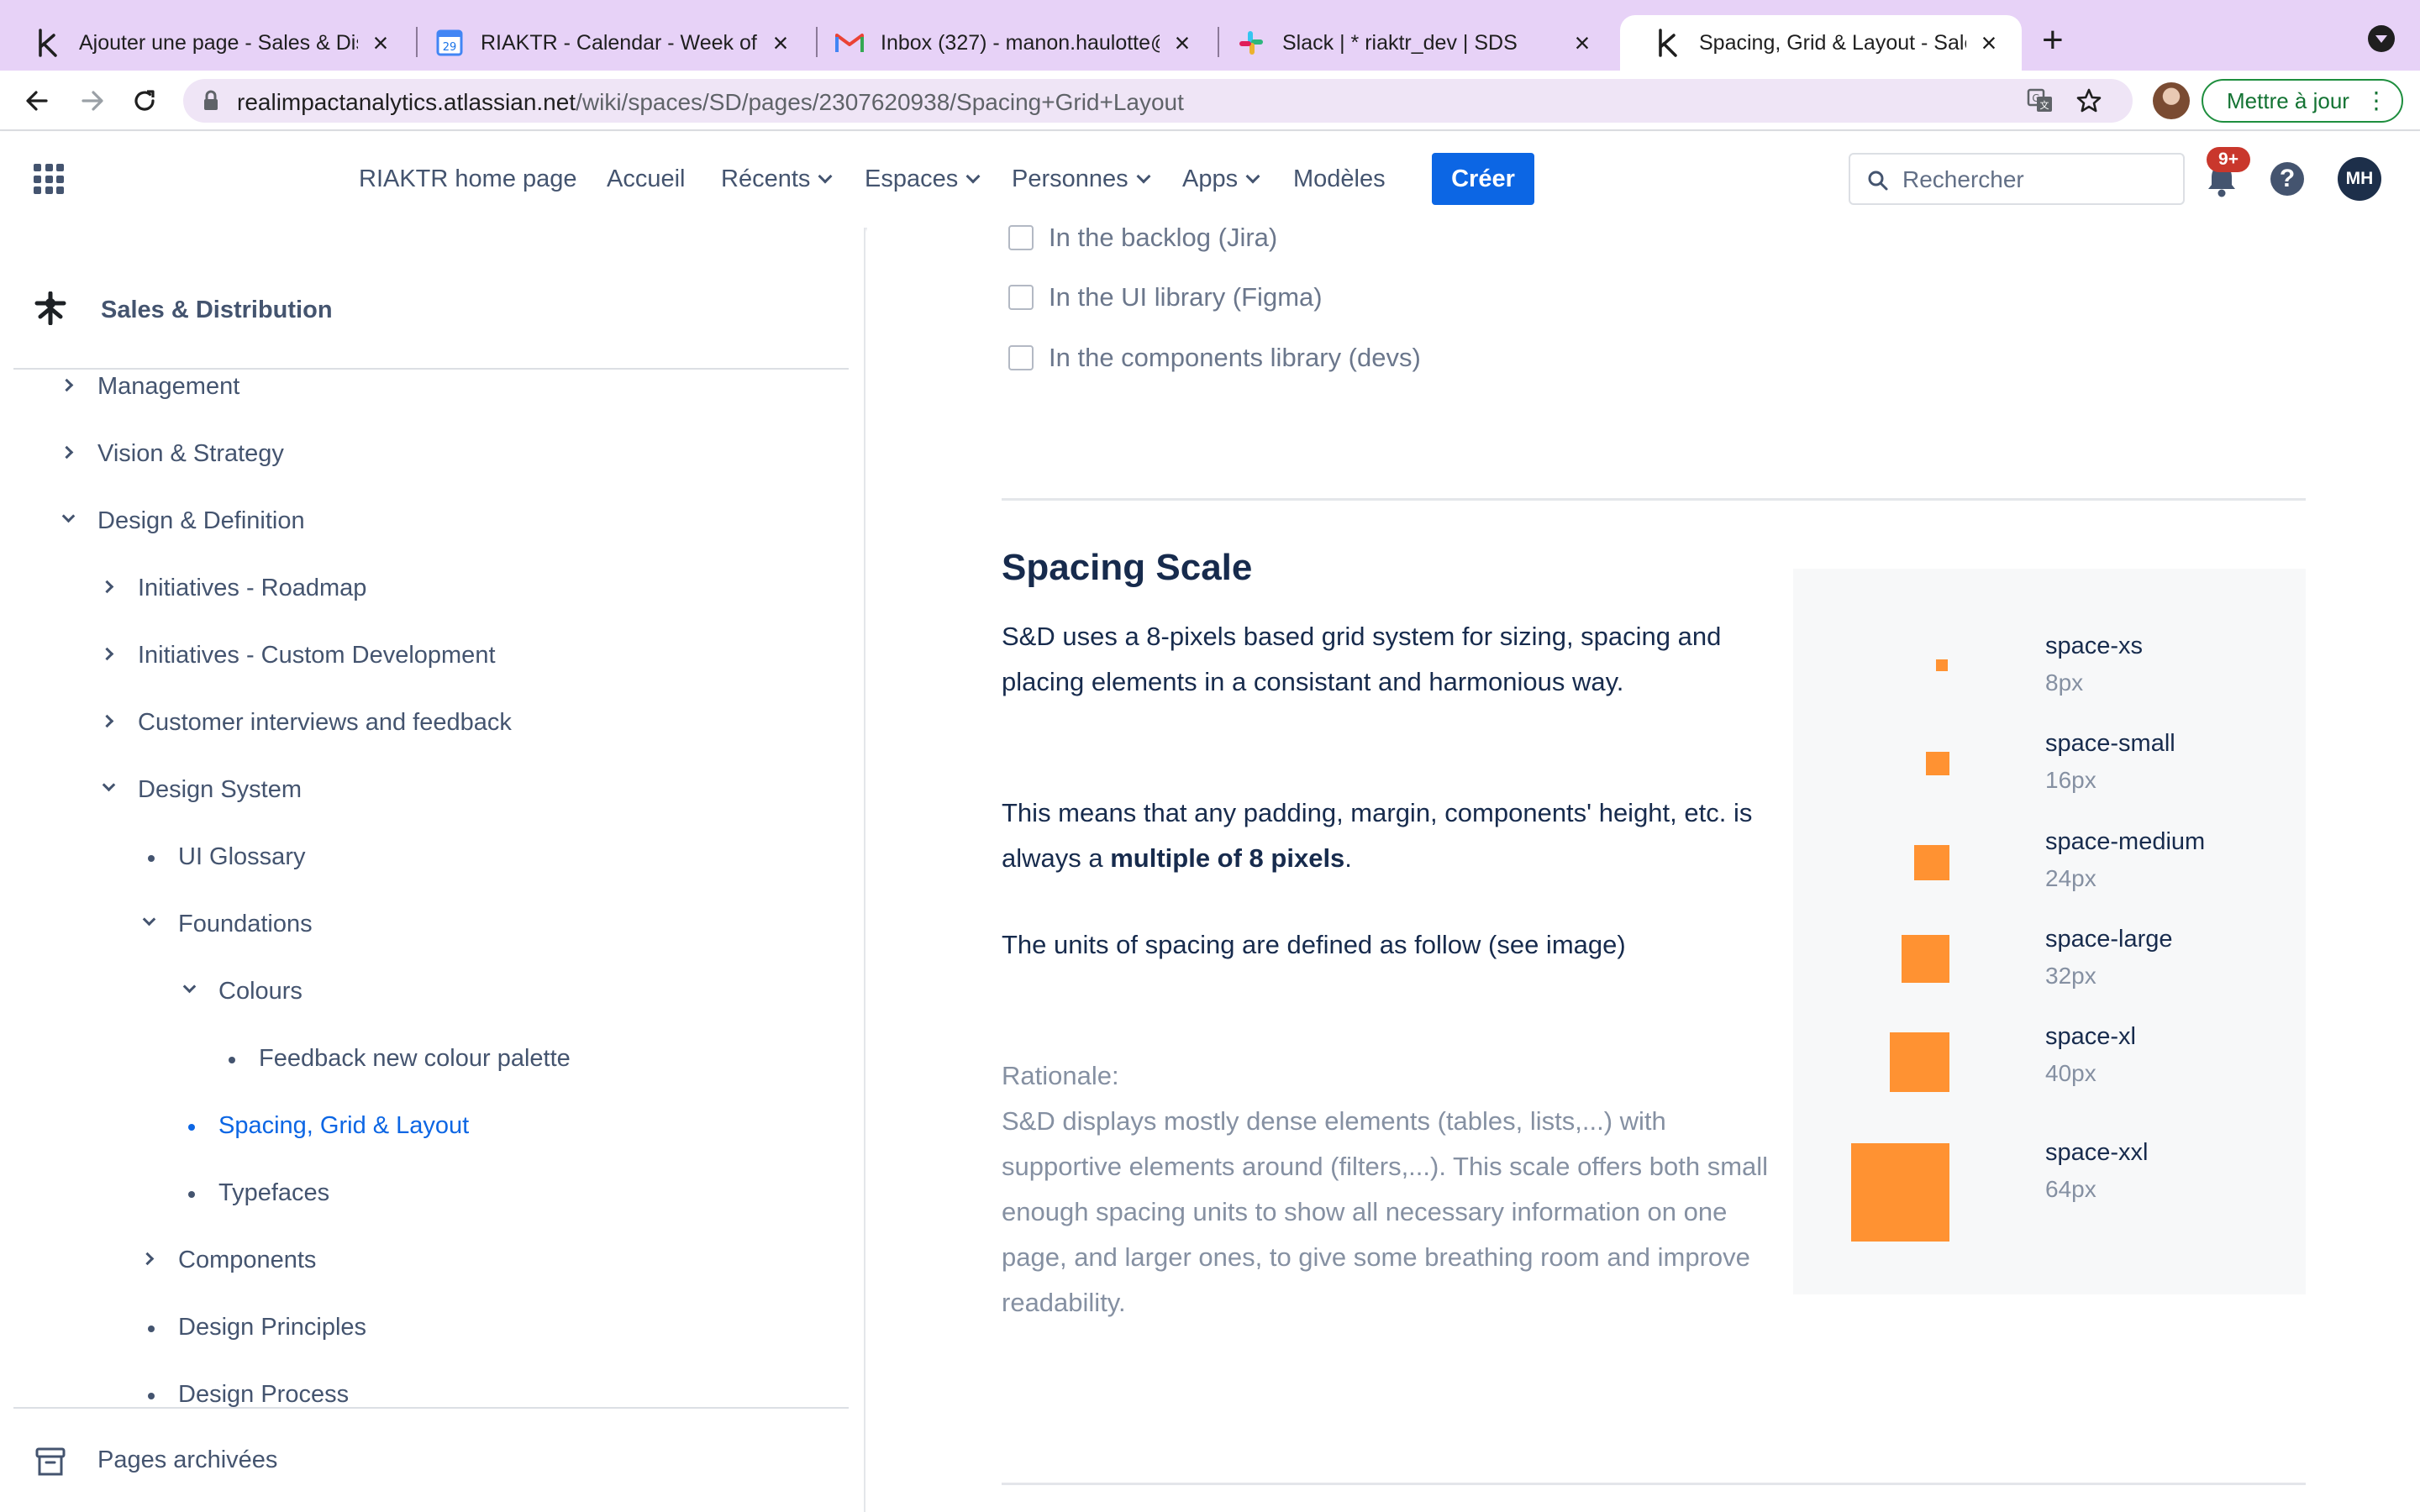 The height and width of the screenshot is (1512, 2420). What do you see at coordinates (325, 722) in the screenshot?
I see `sidebar-item-label: Customer interviews and feedback` at bounding box center [325, 722].